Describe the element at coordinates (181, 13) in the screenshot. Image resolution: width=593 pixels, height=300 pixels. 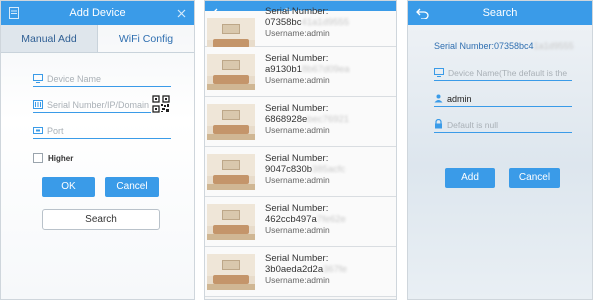
I see `close-icon` at that location.